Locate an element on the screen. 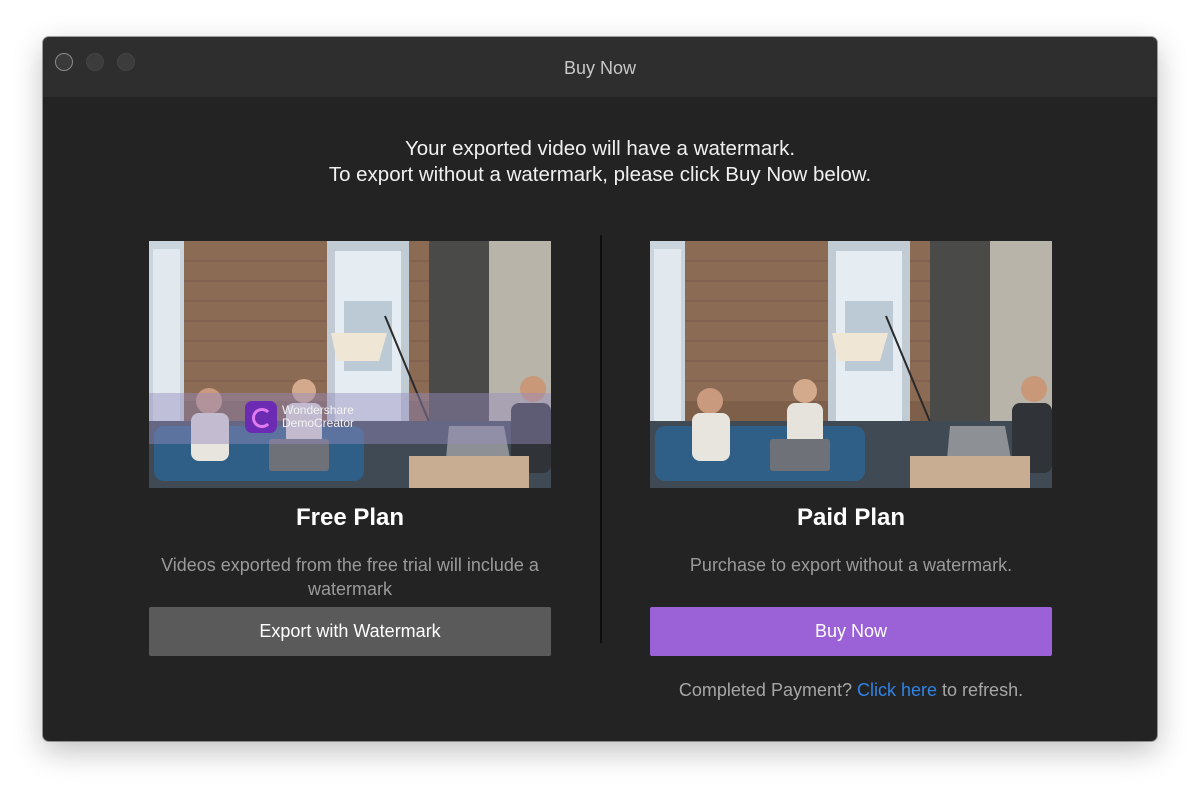  buy-now-button: Buy Now is located at coordinates (851, 631).